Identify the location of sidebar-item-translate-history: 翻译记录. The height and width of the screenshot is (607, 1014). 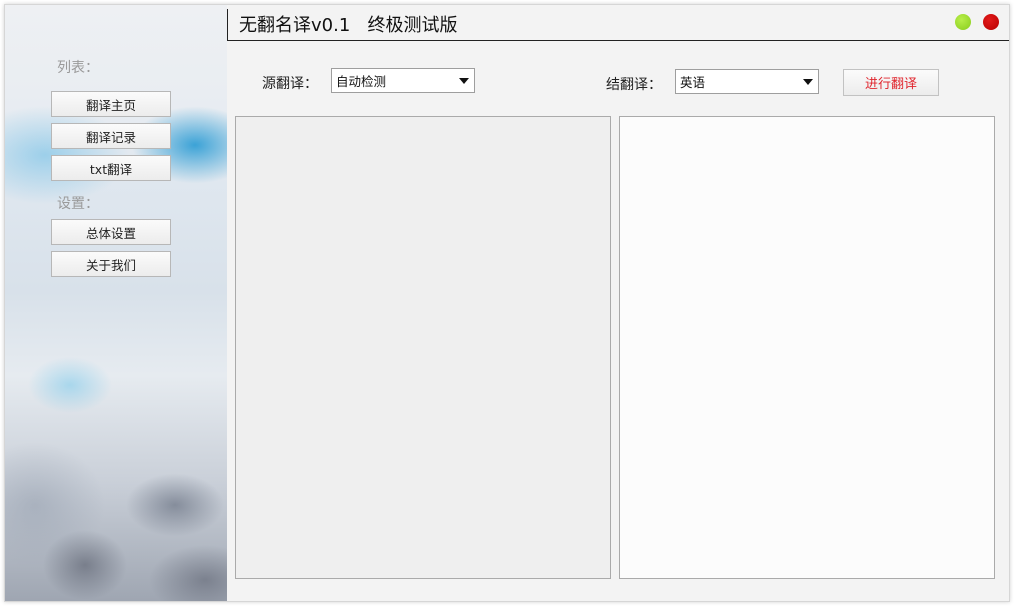
(111, 136).